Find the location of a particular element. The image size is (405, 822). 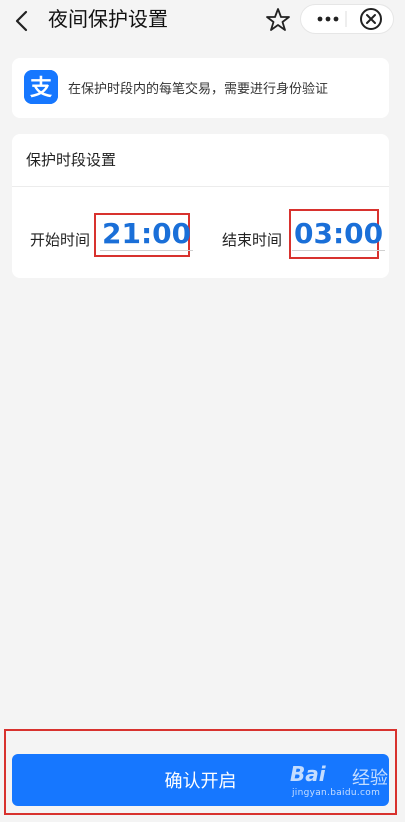

end-time-label: 结束时间 is located at coordinates (252, 240).